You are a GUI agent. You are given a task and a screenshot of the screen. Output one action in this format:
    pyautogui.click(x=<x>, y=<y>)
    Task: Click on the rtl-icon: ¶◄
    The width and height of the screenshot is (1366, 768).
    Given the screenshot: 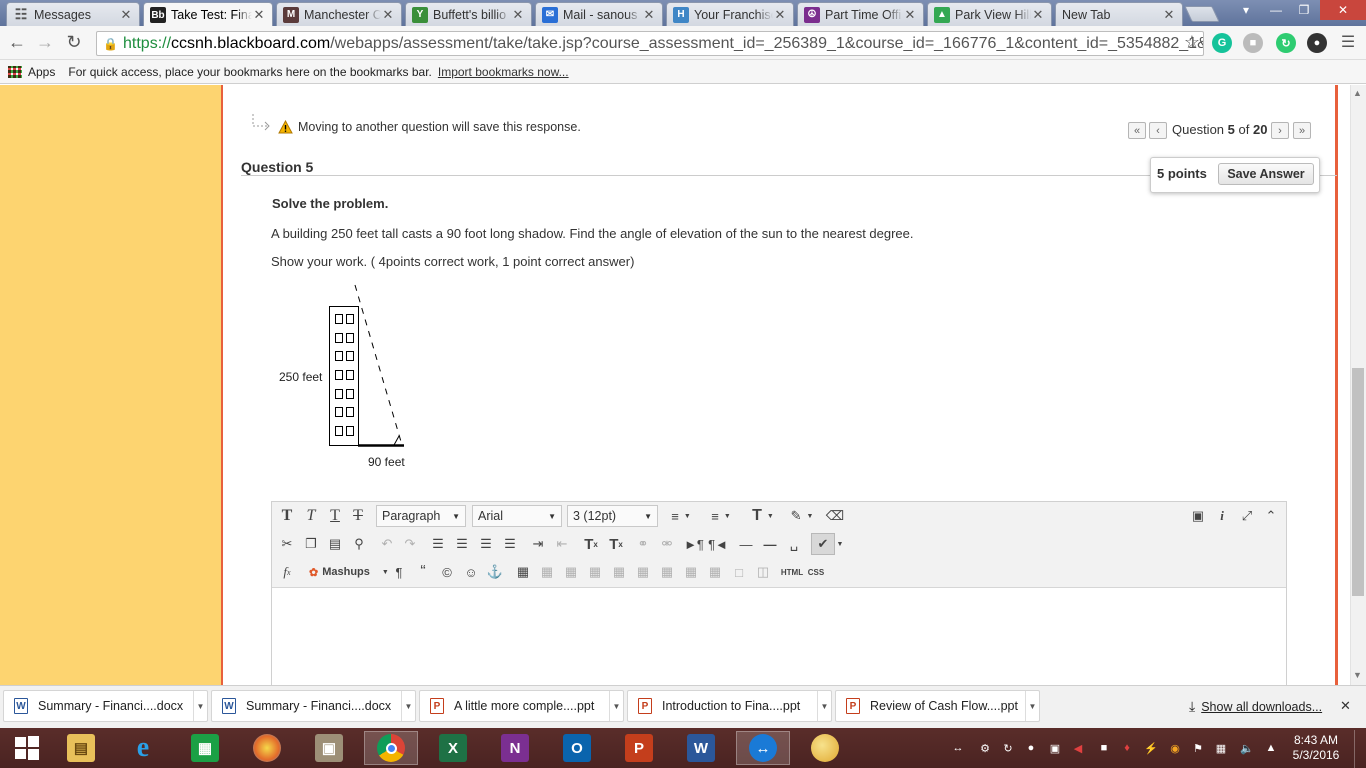 What is the action you would take?
    pyautogui.click(x=718, y=544)
    